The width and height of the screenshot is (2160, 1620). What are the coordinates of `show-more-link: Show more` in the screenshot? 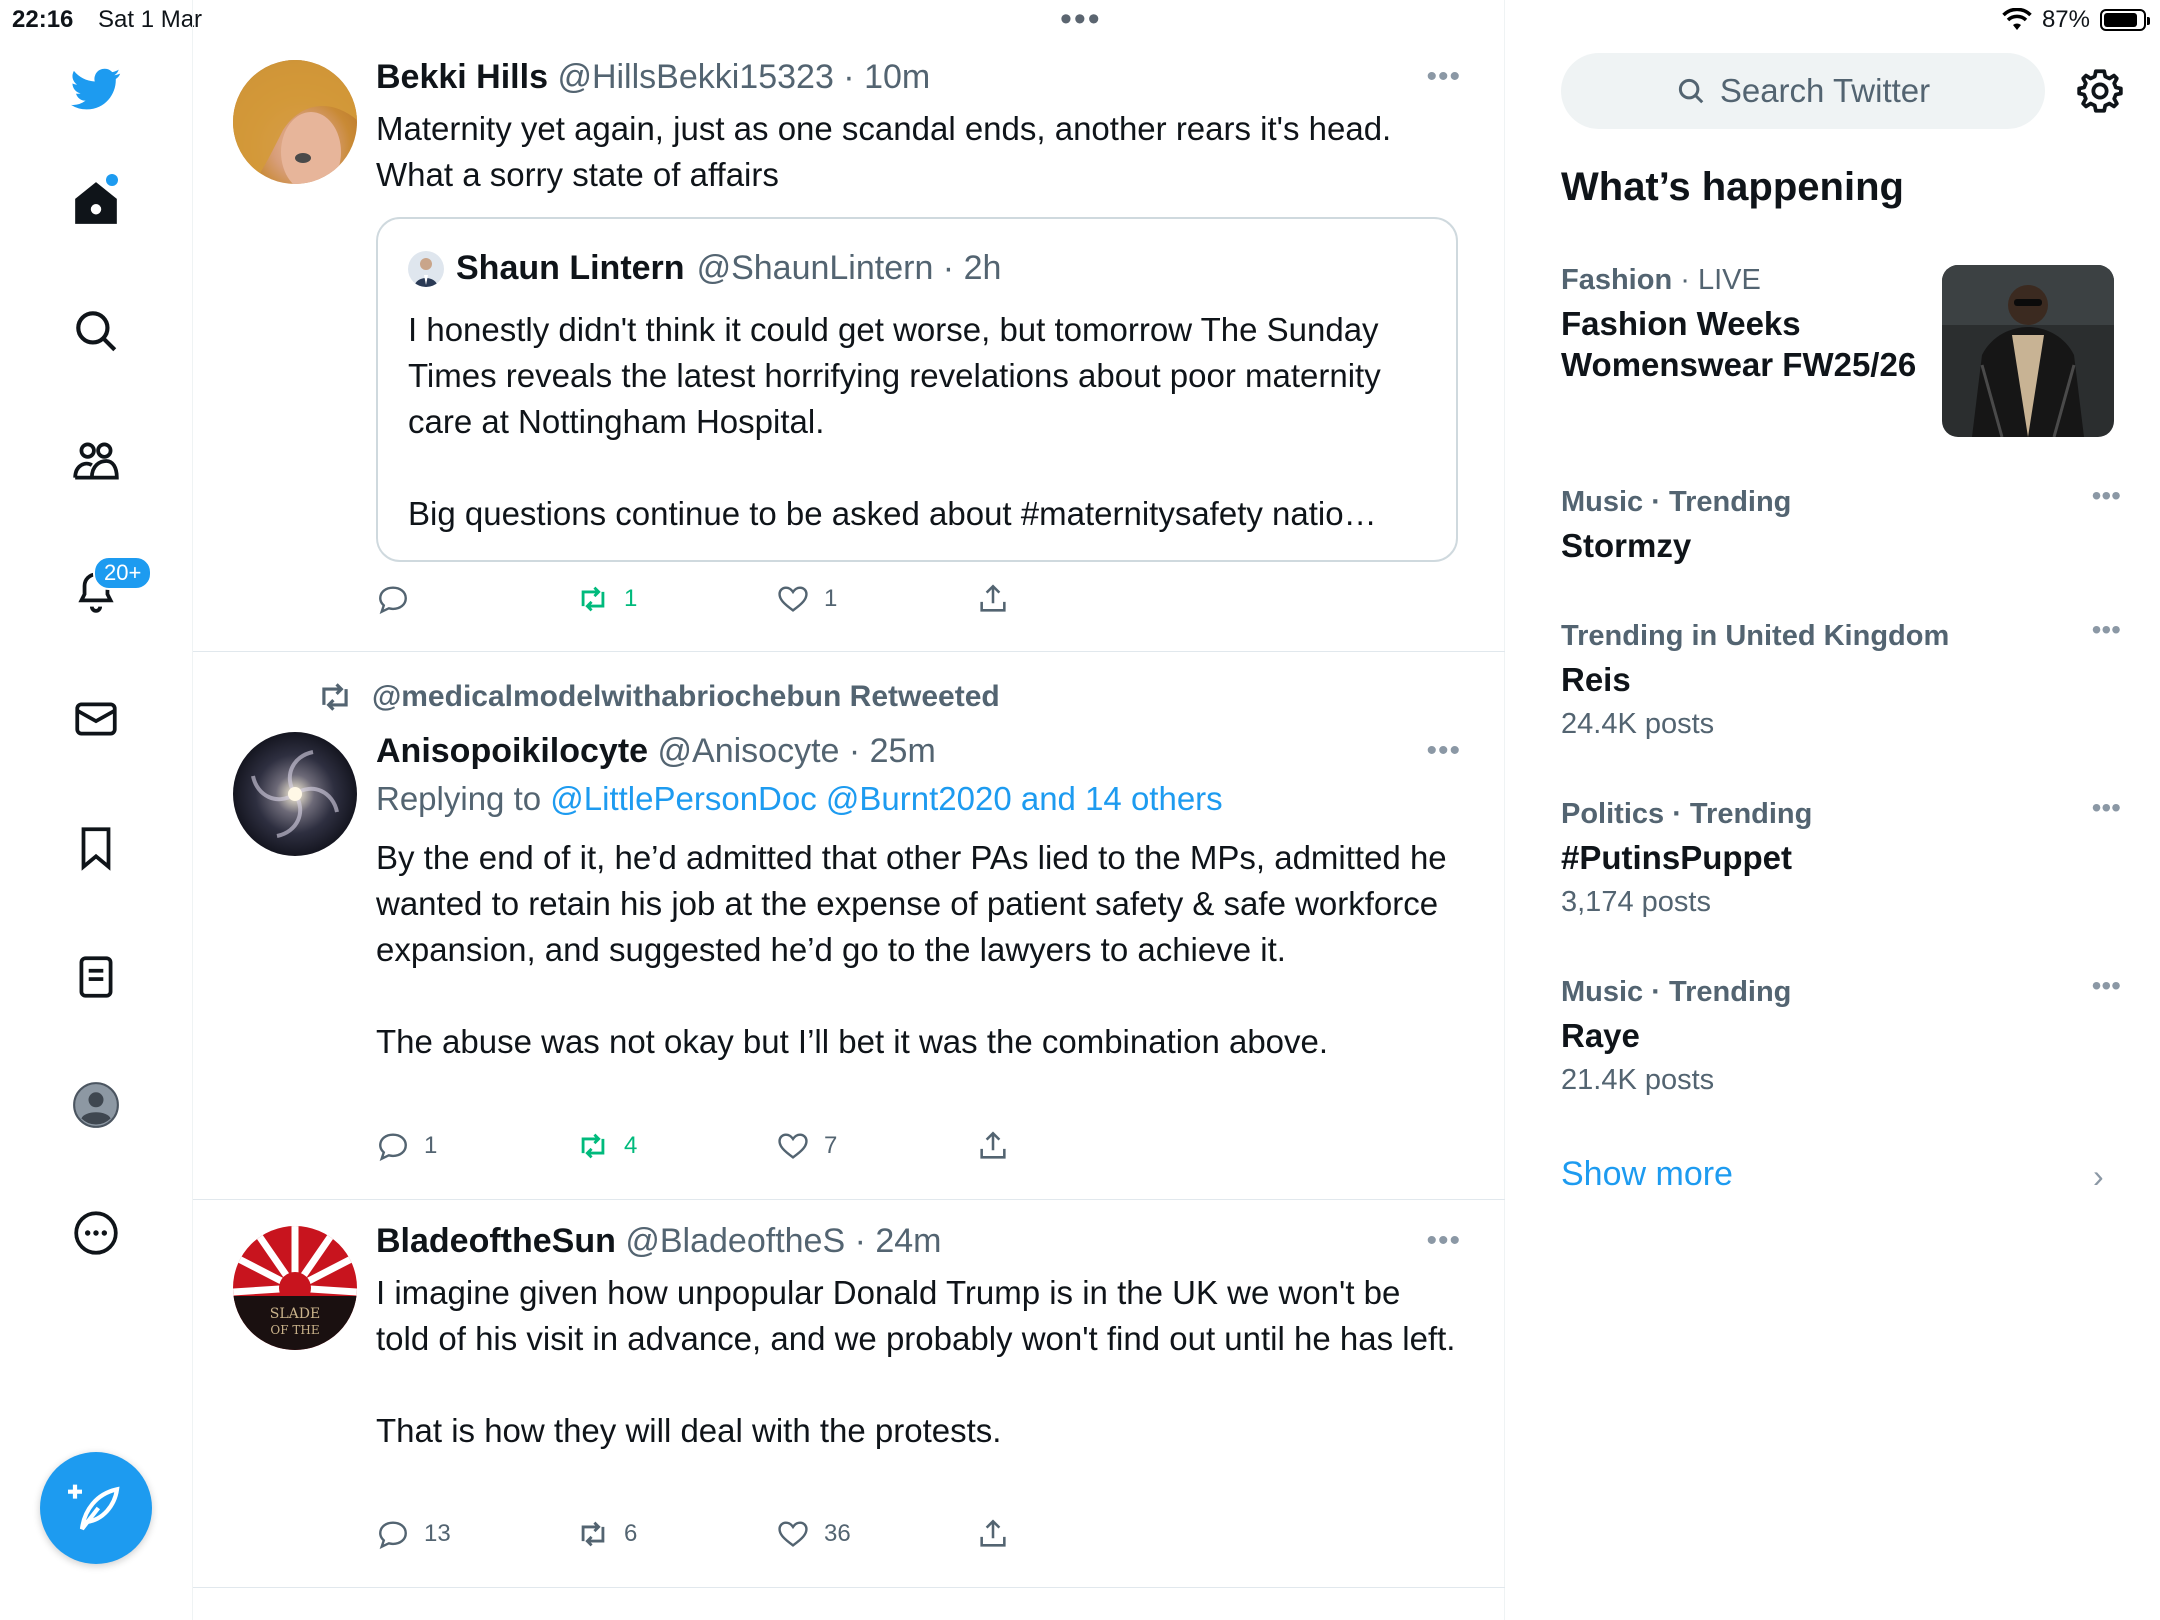 It's located at (1647, 1174).